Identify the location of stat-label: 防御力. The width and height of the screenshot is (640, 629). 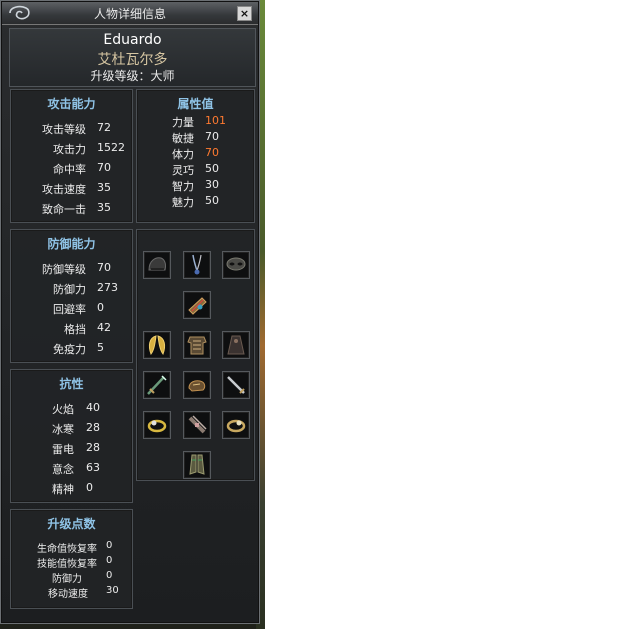
(69, 289).